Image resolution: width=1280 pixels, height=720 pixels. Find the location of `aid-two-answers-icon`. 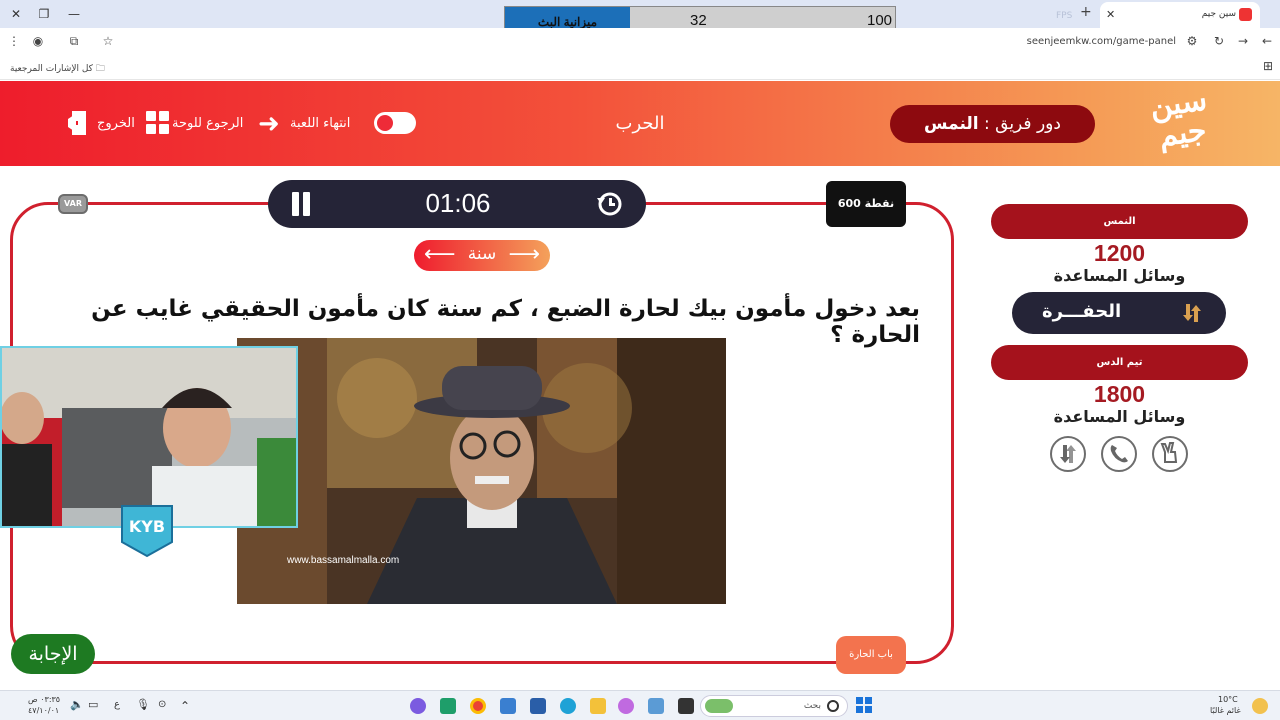

aid-two-answers-icon is located at coordinates (1170, 454).